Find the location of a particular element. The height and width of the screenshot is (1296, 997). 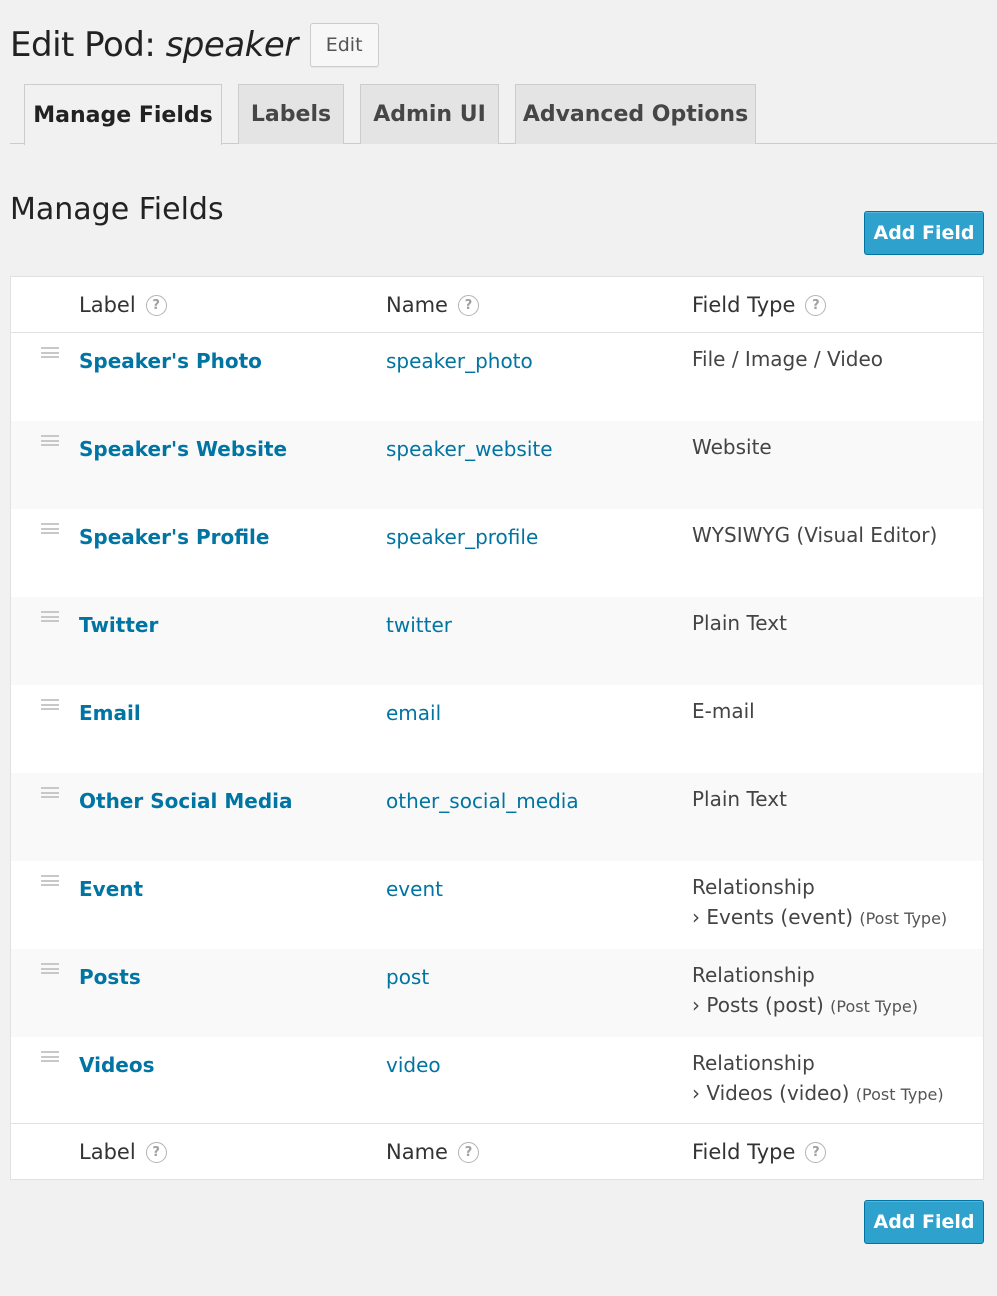

field-name-link: video is located at coordinates (413, 1065).